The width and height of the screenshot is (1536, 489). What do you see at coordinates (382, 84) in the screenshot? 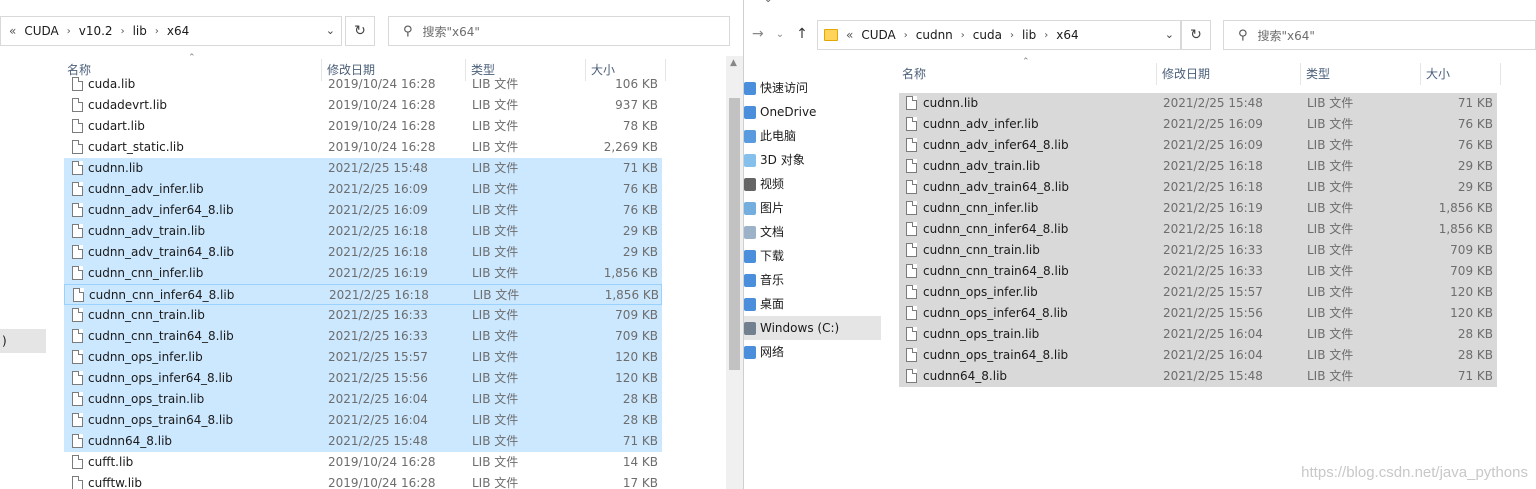
I see `file-date: 2019/10/24 16:28` at bounding box center [382, 84].